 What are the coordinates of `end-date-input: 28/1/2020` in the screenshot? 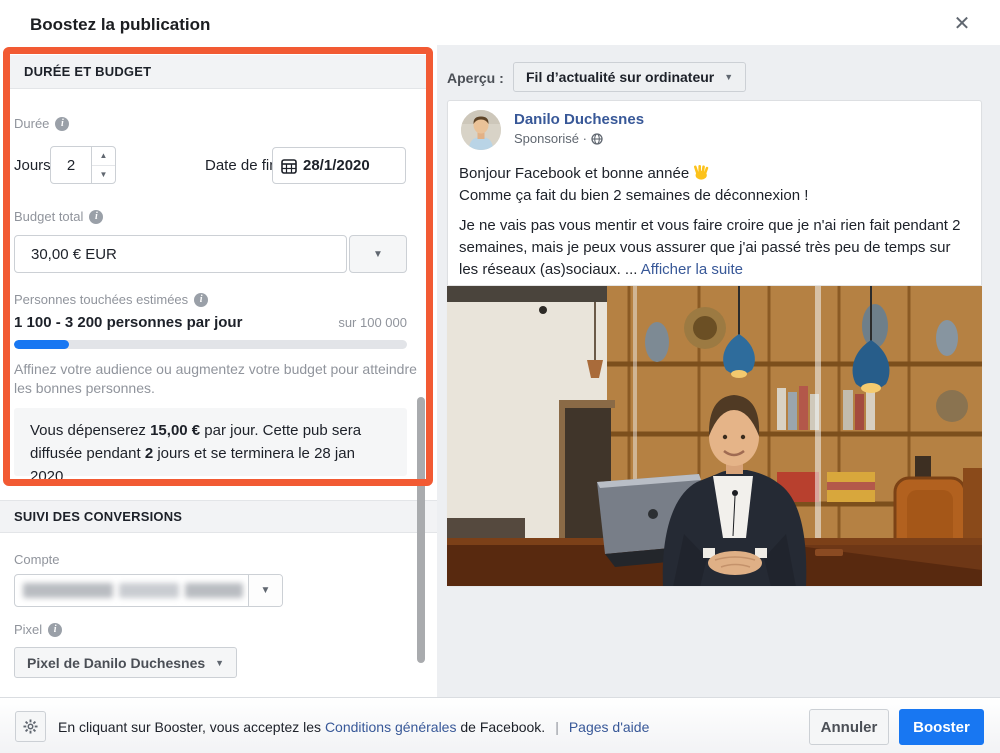 It's located at (339, 165).